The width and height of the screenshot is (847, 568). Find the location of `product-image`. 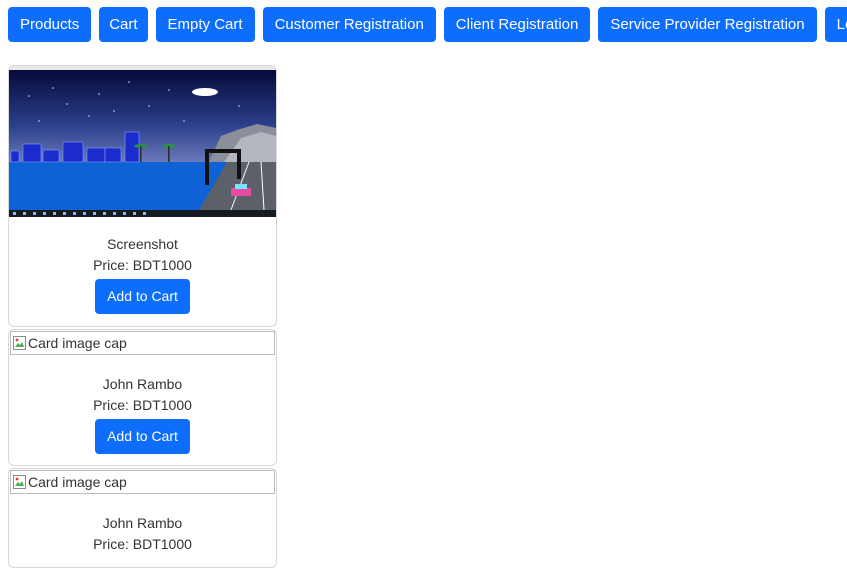

product-image is located at coordinates (142, 141).